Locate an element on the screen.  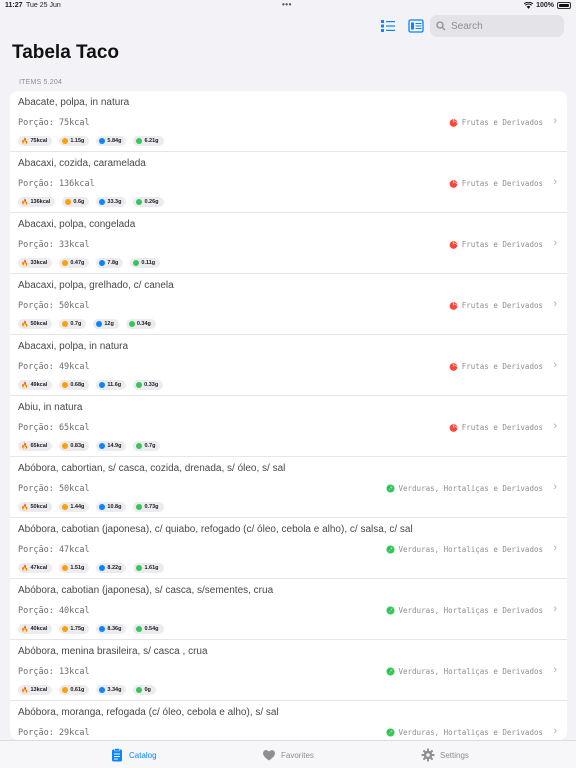
fat-value: 0.54g is located at coordinates (151, 629).